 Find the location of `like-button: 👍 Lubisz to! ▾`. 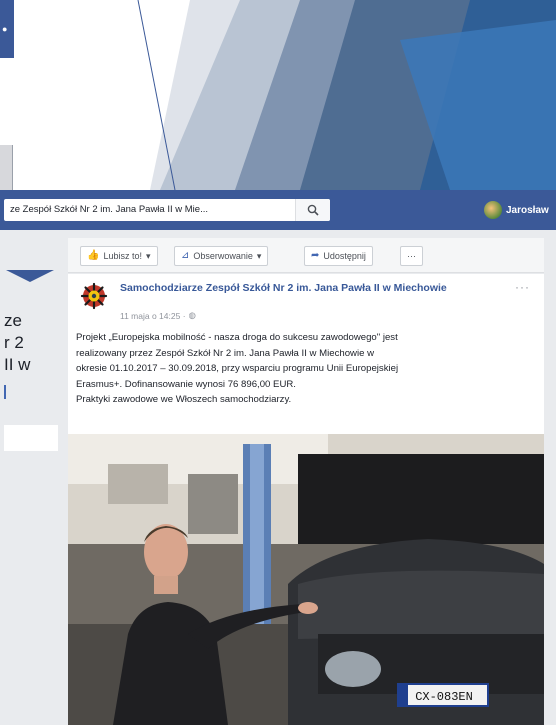

like-button: 👍 Lubisz to! ▾ is located at coordinates (119, 256).